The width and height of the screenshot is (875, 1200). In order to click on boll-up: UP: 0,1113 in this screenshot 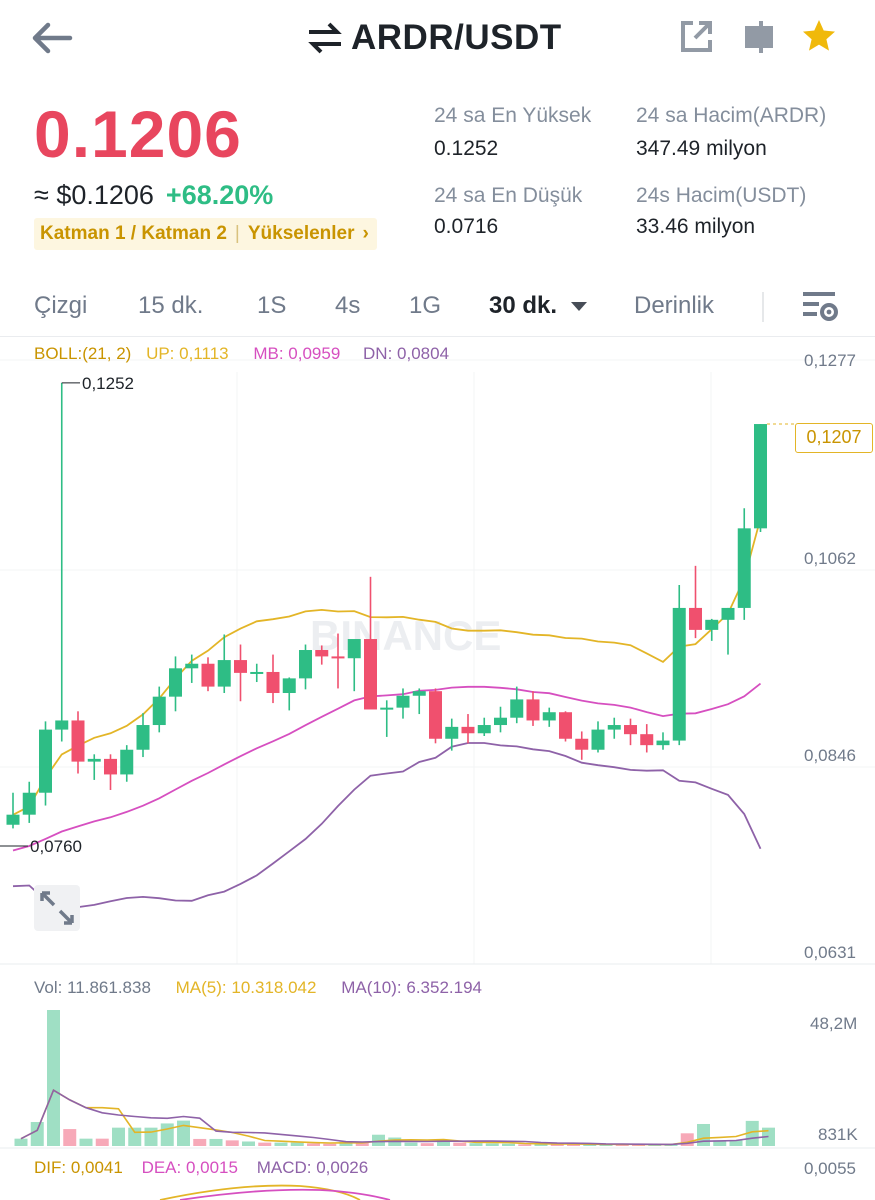, I will do `click(187, 353)`.